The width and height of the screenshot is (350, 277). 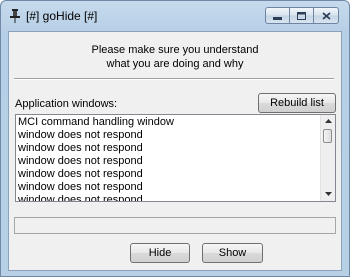 What do you see at coordinates (66, 104) in the screenshot?
I see `application-windows-label: Application windows:` at bounding box center [66, 104].